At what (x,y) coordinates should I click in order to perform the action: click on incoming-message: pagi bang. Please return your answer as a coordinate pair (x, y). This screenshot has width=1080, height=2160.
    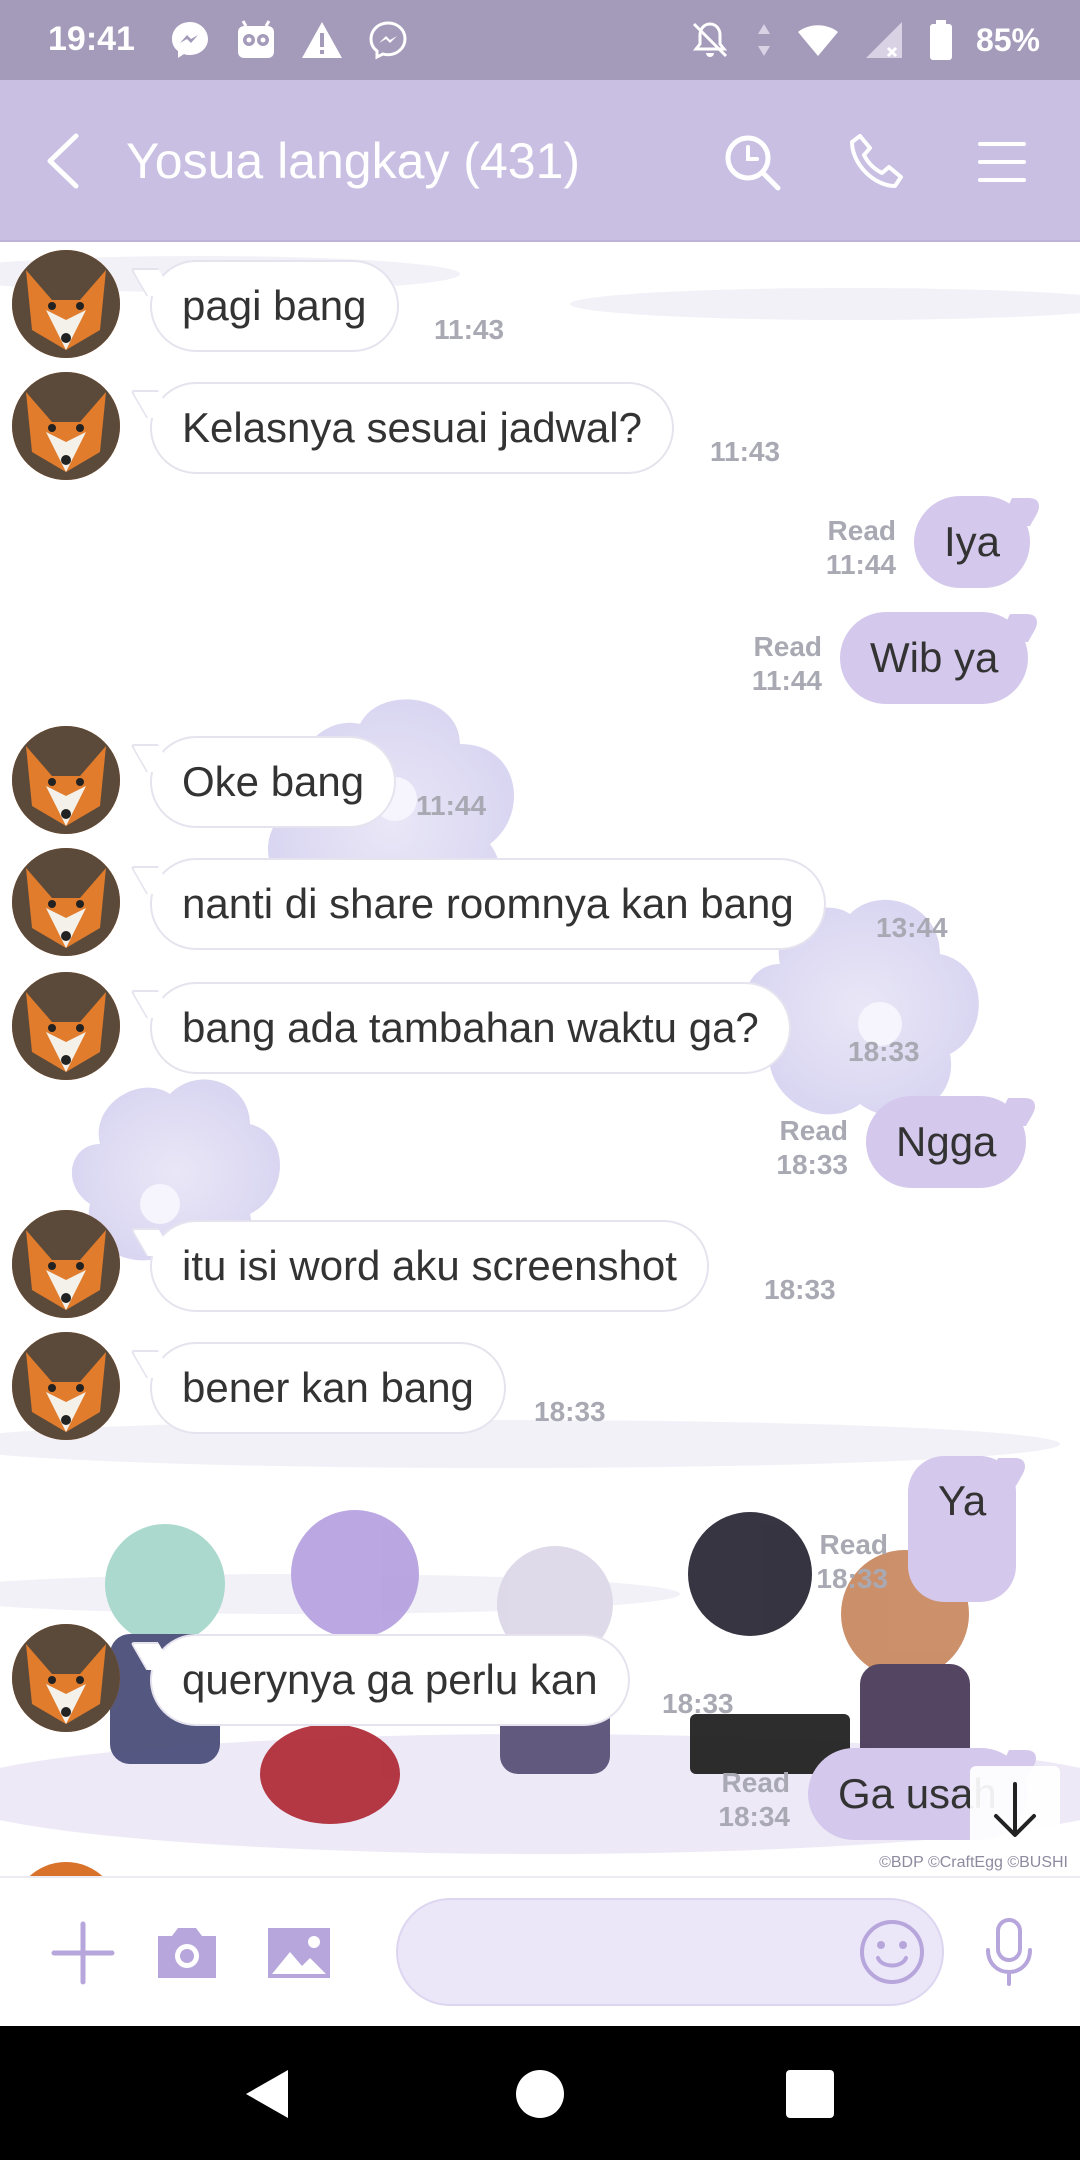
    Looking at the image, I should click on (274, 306).